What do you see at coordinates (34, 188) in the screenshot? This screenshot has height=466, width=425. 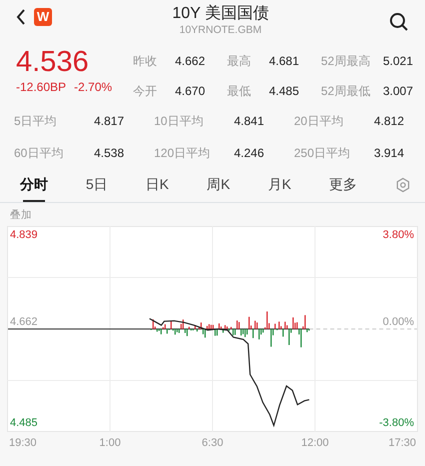 I see `chart-tab: 分时` at bounding box center [34, 188].